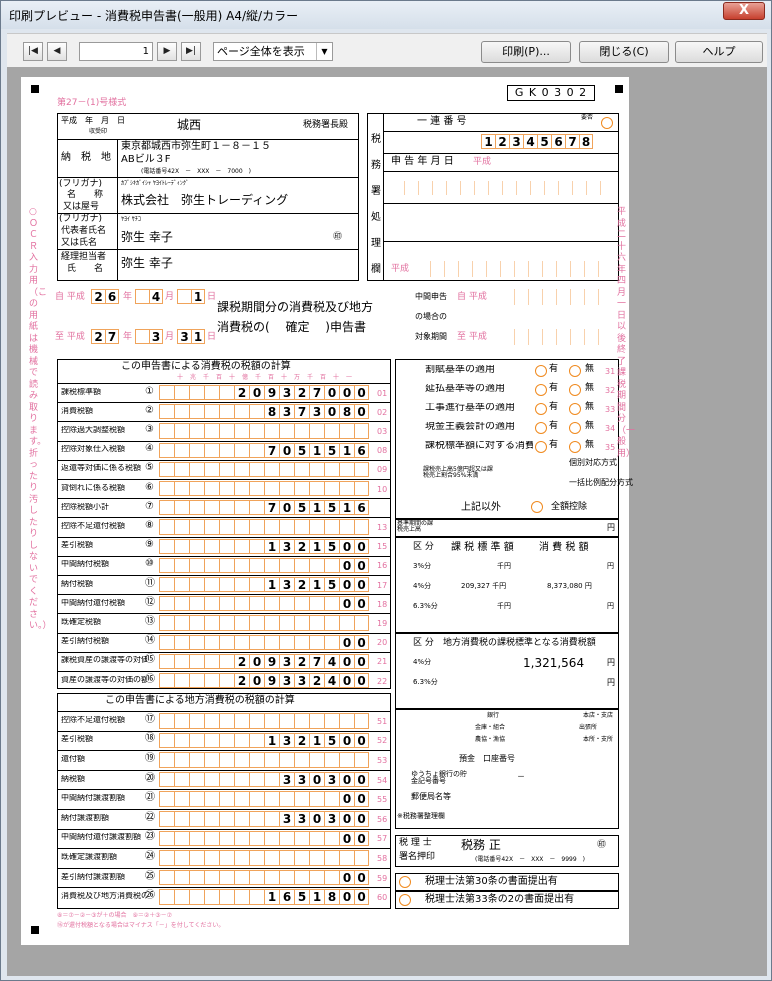 Image resolution: width=772 pixels, height=981 pixels. What do you see at coordinates (324, 51) in the screenshot?
I see `chevron-down-icon: ▼` at bounding box center [324, 51].